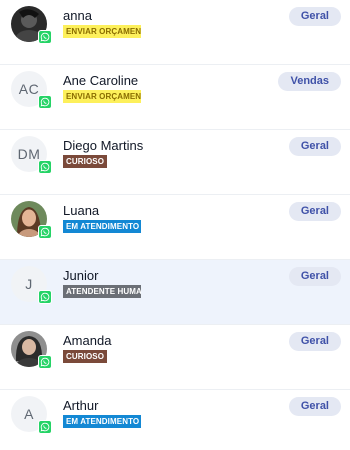  I want to click on contact-row: A Arthur EM ATENDIMENTO Geral, so click(175, 420).